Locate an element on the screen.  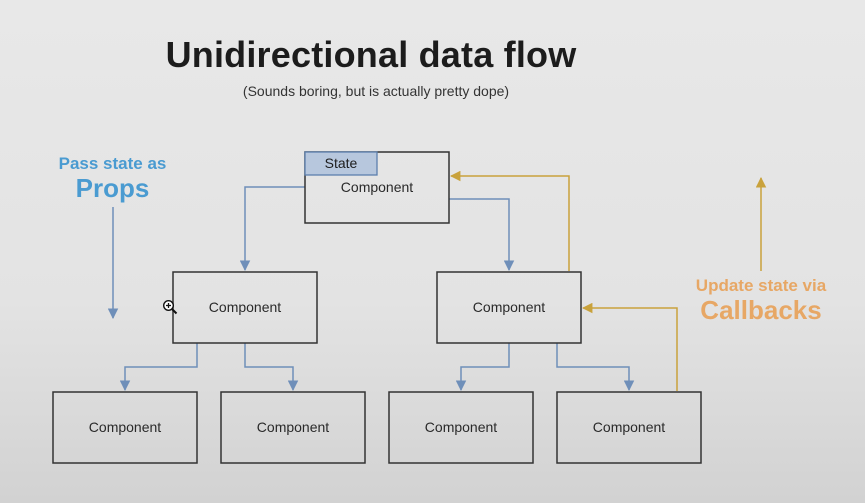
component-box-leaf-3: Component is located at coordinates (461, 427).